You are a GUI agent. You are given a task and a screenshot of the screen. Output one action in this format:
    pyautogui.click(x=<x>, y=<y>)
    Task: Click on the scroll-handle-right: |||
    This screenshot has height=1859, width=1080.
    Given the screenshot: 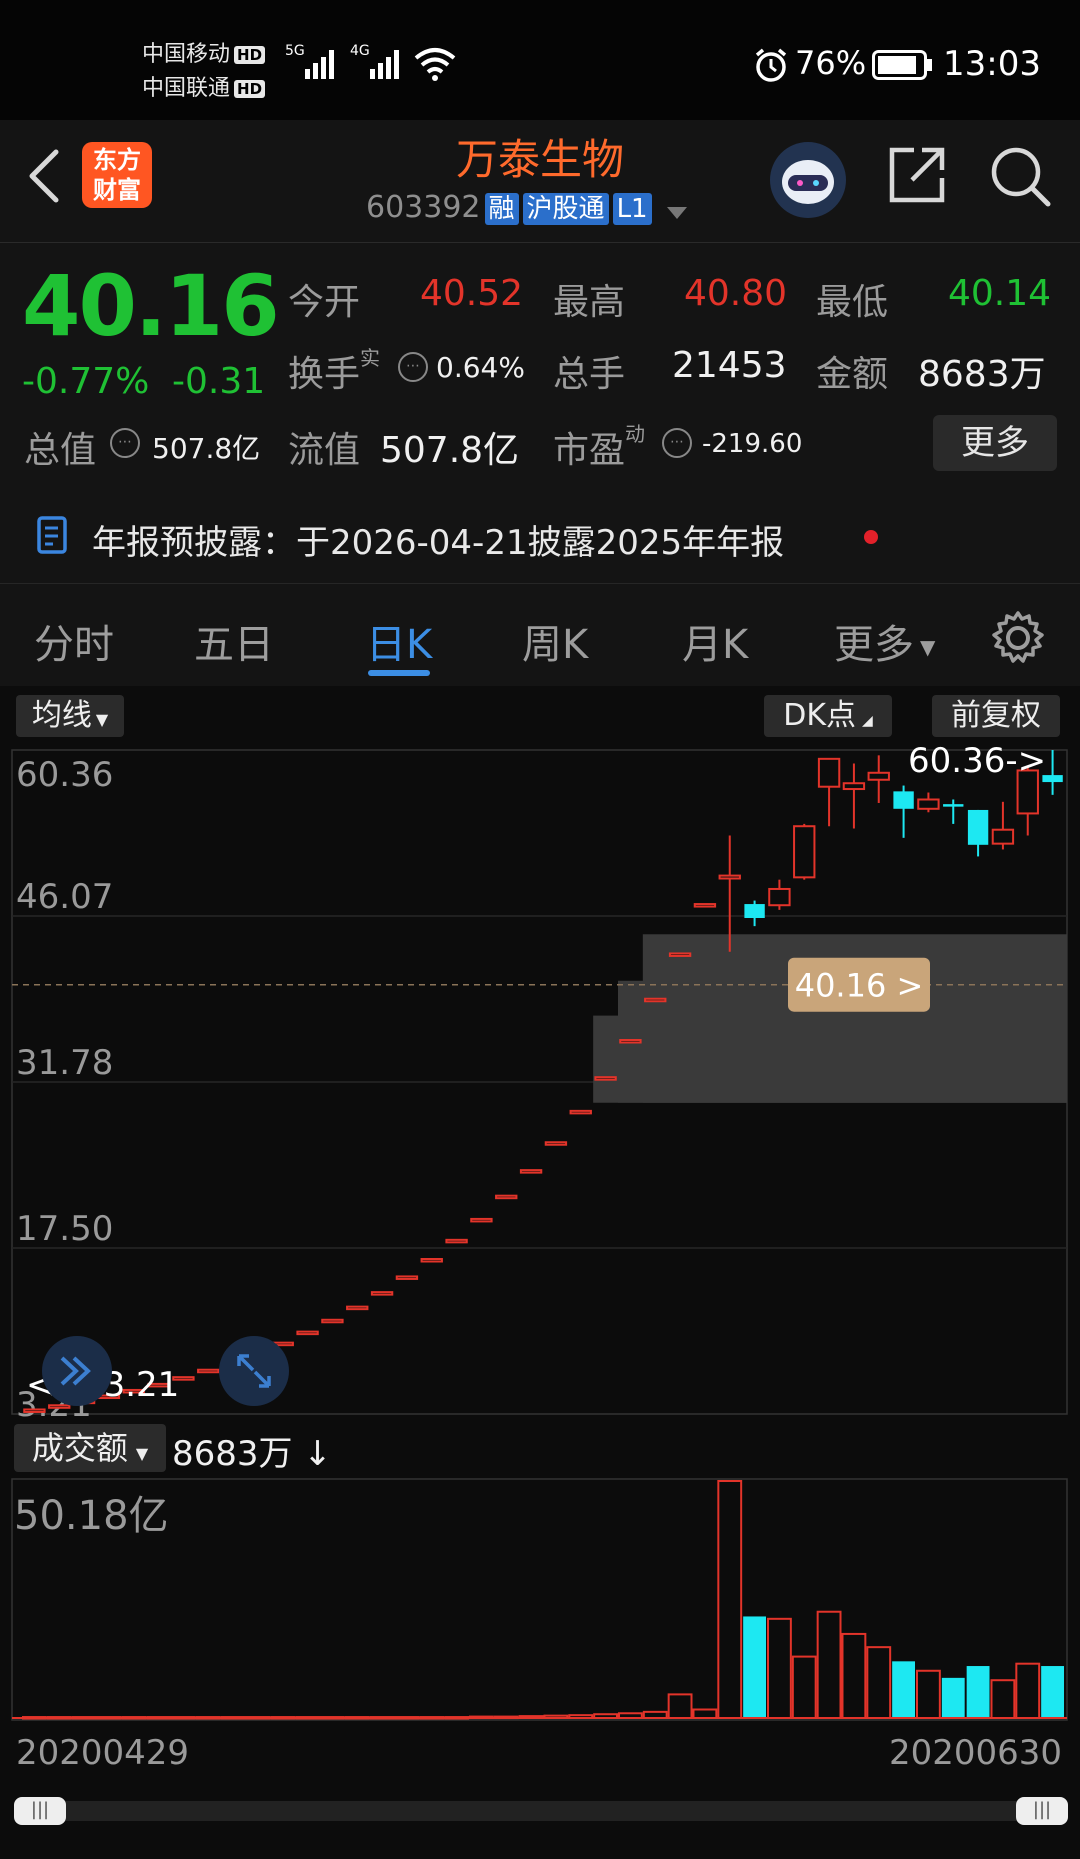 What is the action you would take?
    pyautogui.click(x=1042, y=1811)
    